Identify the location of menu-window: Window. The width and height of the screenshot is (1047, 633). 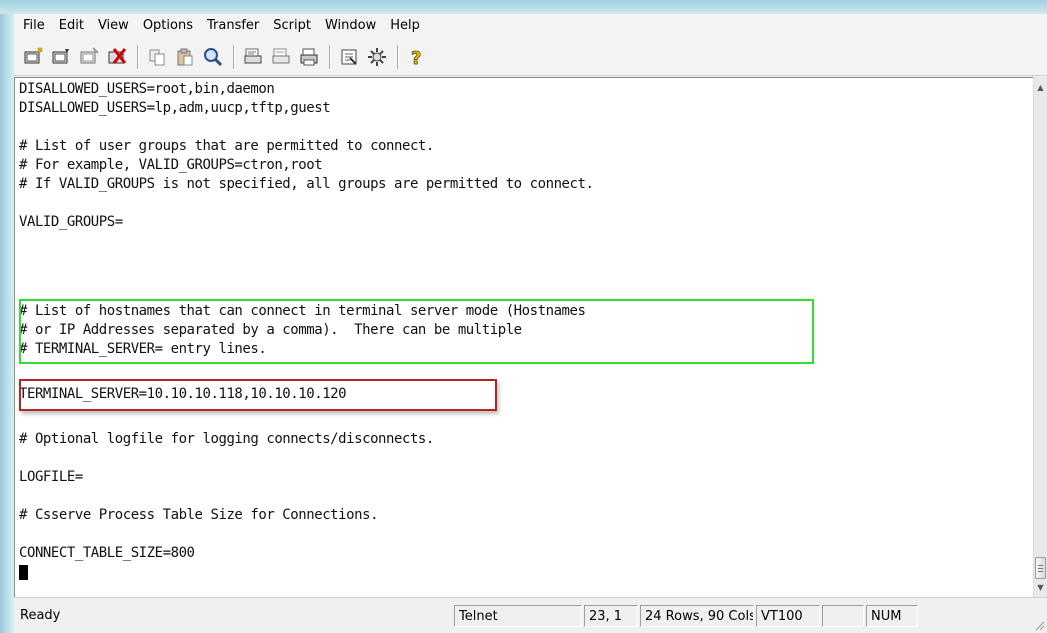
(350, 26).